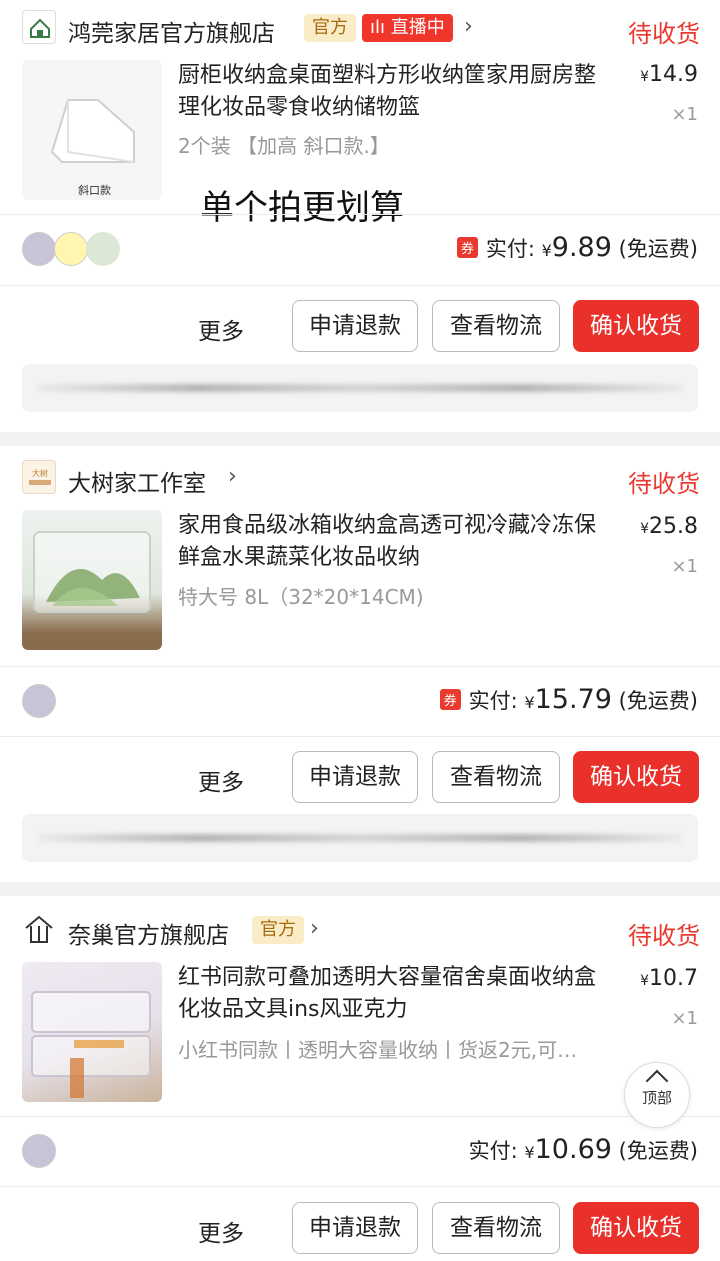 This screenshot has height=1261, width=720. I want to click on shop-header: 奈巢官方旗舰店 官方 › 待收货, so click(360, 924).